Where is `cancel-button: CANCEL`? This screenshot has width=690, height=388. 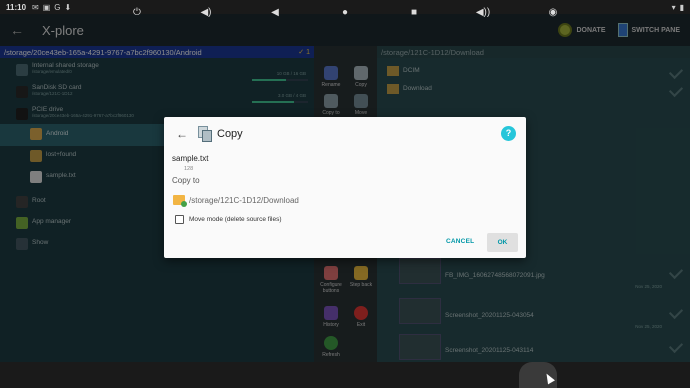 cancel-button: CANCEL is located at coordinates (460, 241).